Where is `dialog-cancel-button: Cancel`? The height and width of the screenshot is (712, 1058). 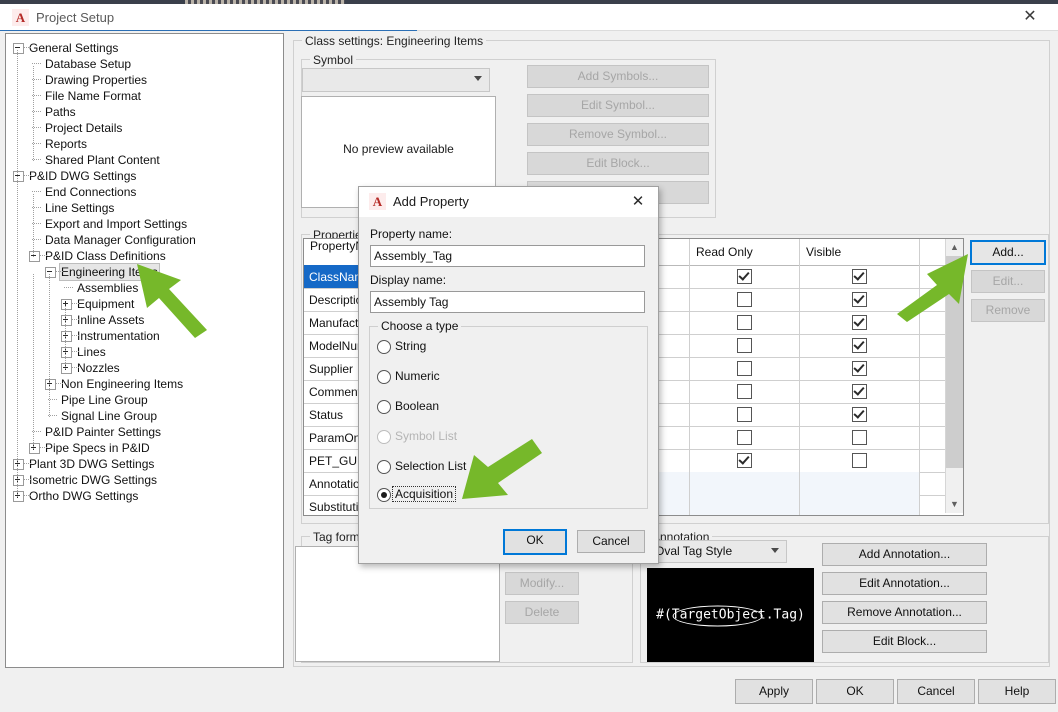
dialog-cancel-button: Cancel is located at coordinates (611, 541).